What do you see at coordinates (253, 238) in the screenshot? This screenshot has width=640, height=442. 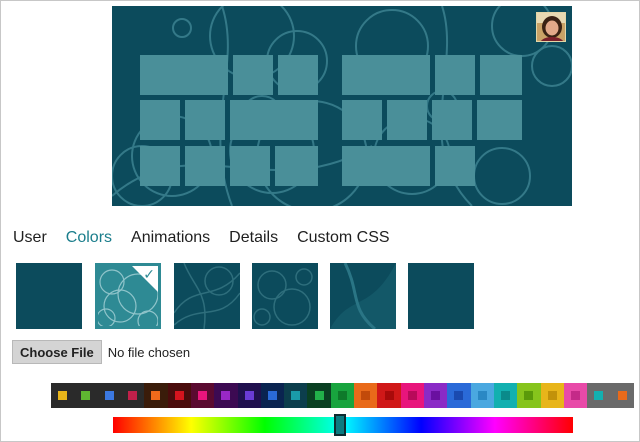 I see `tab-details: Details` at bounding box center [253, 238].